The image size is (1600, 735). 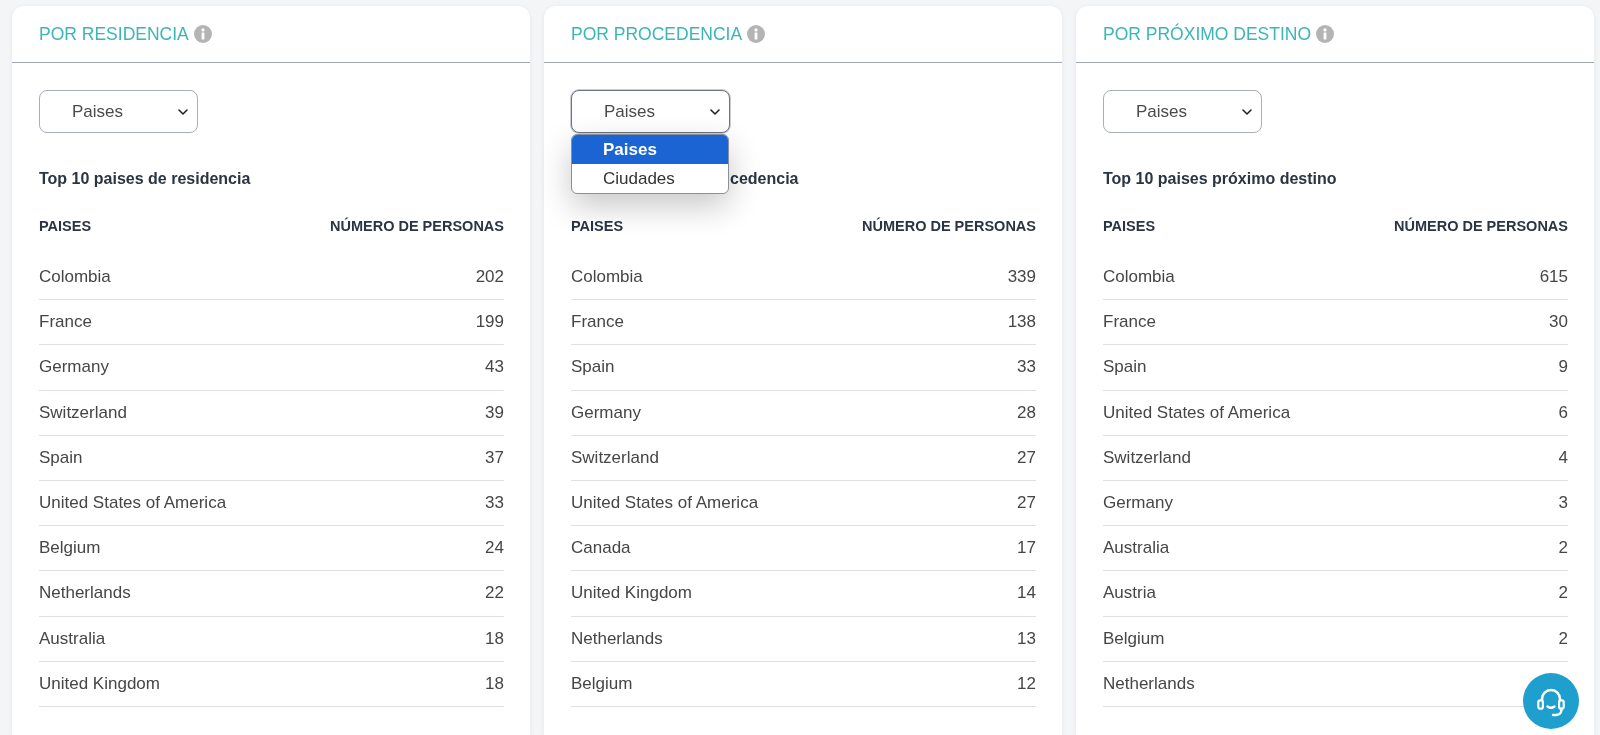 What do you see at coordinates (145, 179) in the screenshot?
I see `table-heading: Top 10 paises de residencia` at bounding box center [145, 179].